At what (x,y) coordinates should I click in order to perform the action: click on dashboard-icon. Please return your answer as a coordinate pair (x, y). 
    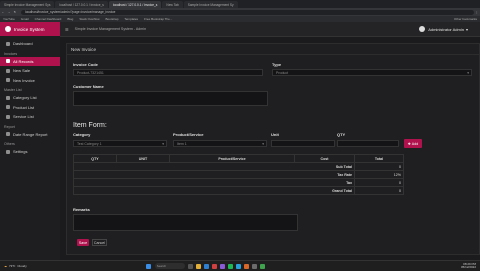
    Looking at the image, I should click on (8, 43).